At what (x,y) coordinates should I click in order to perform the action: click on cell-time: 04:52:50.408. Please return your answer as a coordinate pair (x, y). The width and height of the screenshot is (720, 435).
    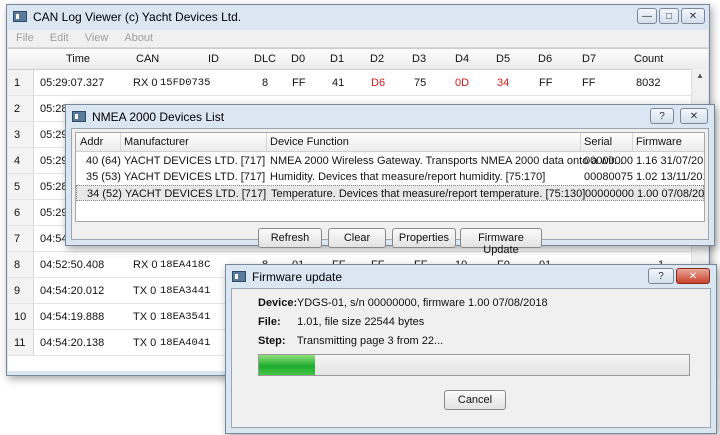
    Looking at the image, I should click on (72, 265).